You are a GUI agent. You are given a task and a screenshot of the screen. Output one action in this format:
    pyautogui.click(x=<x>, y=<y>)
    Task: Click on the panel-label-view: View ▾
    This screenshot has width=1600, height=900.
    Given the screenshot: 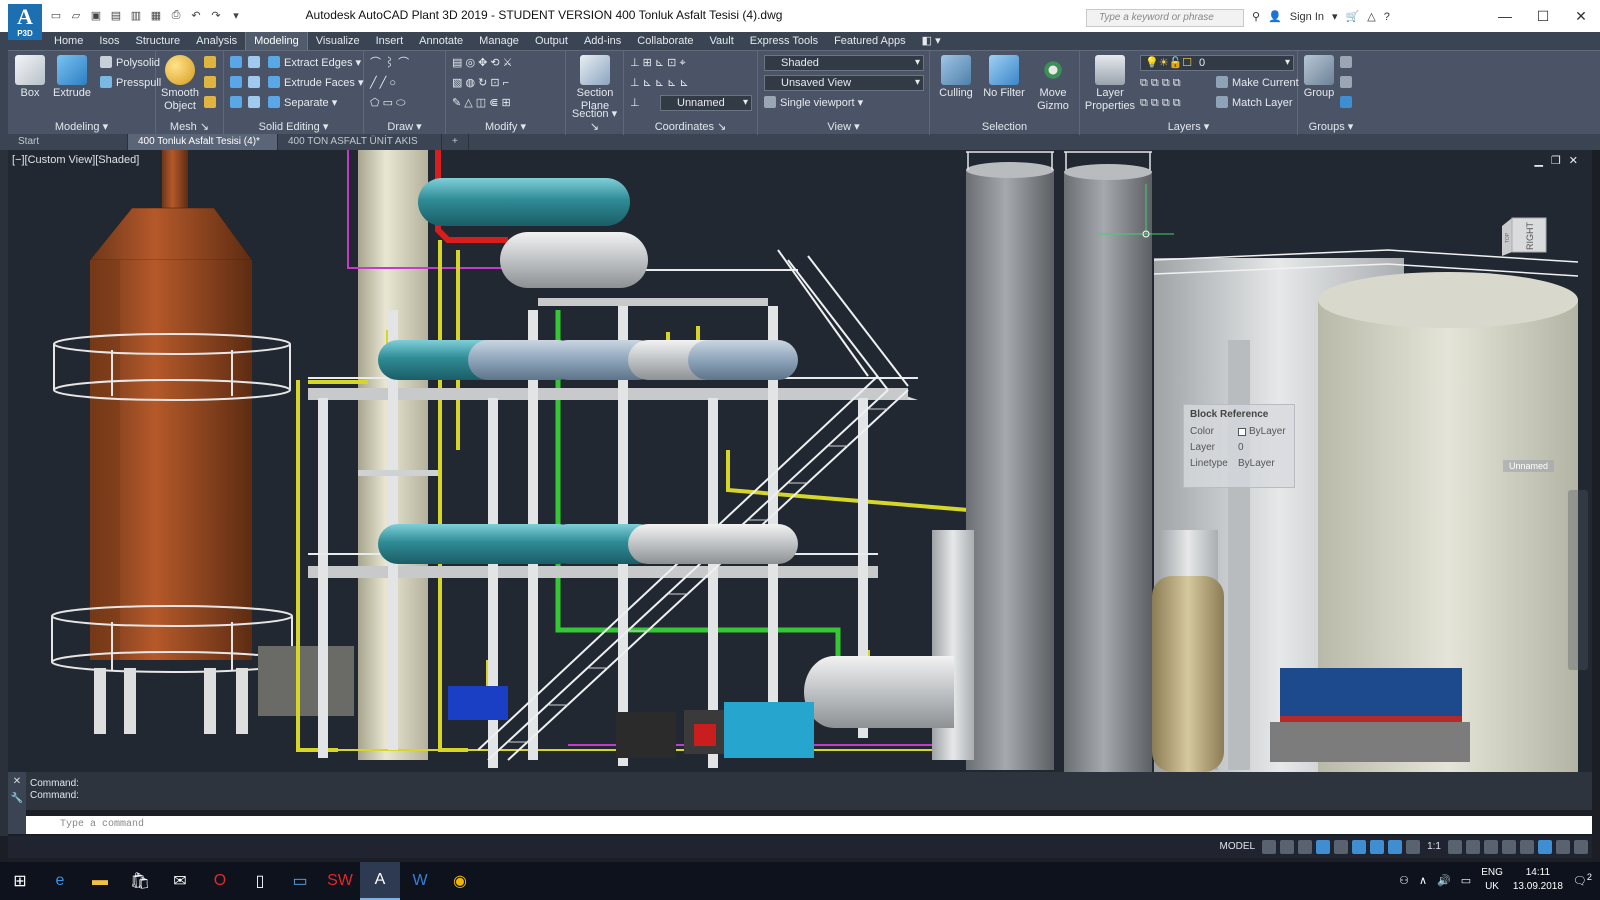 What is the action you would take?
    pyautogui.click(x=843, y=126)
    